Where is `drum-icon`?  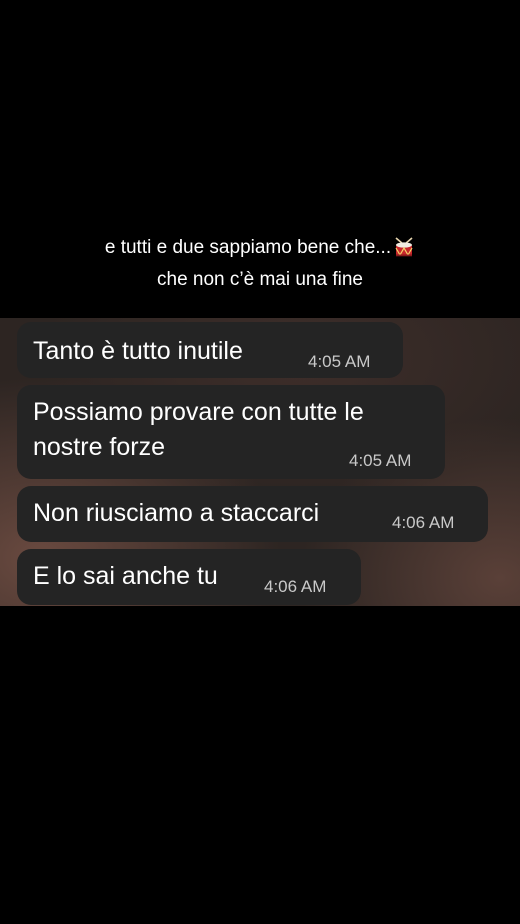 drum-icon is located at coordinates (404, 251).